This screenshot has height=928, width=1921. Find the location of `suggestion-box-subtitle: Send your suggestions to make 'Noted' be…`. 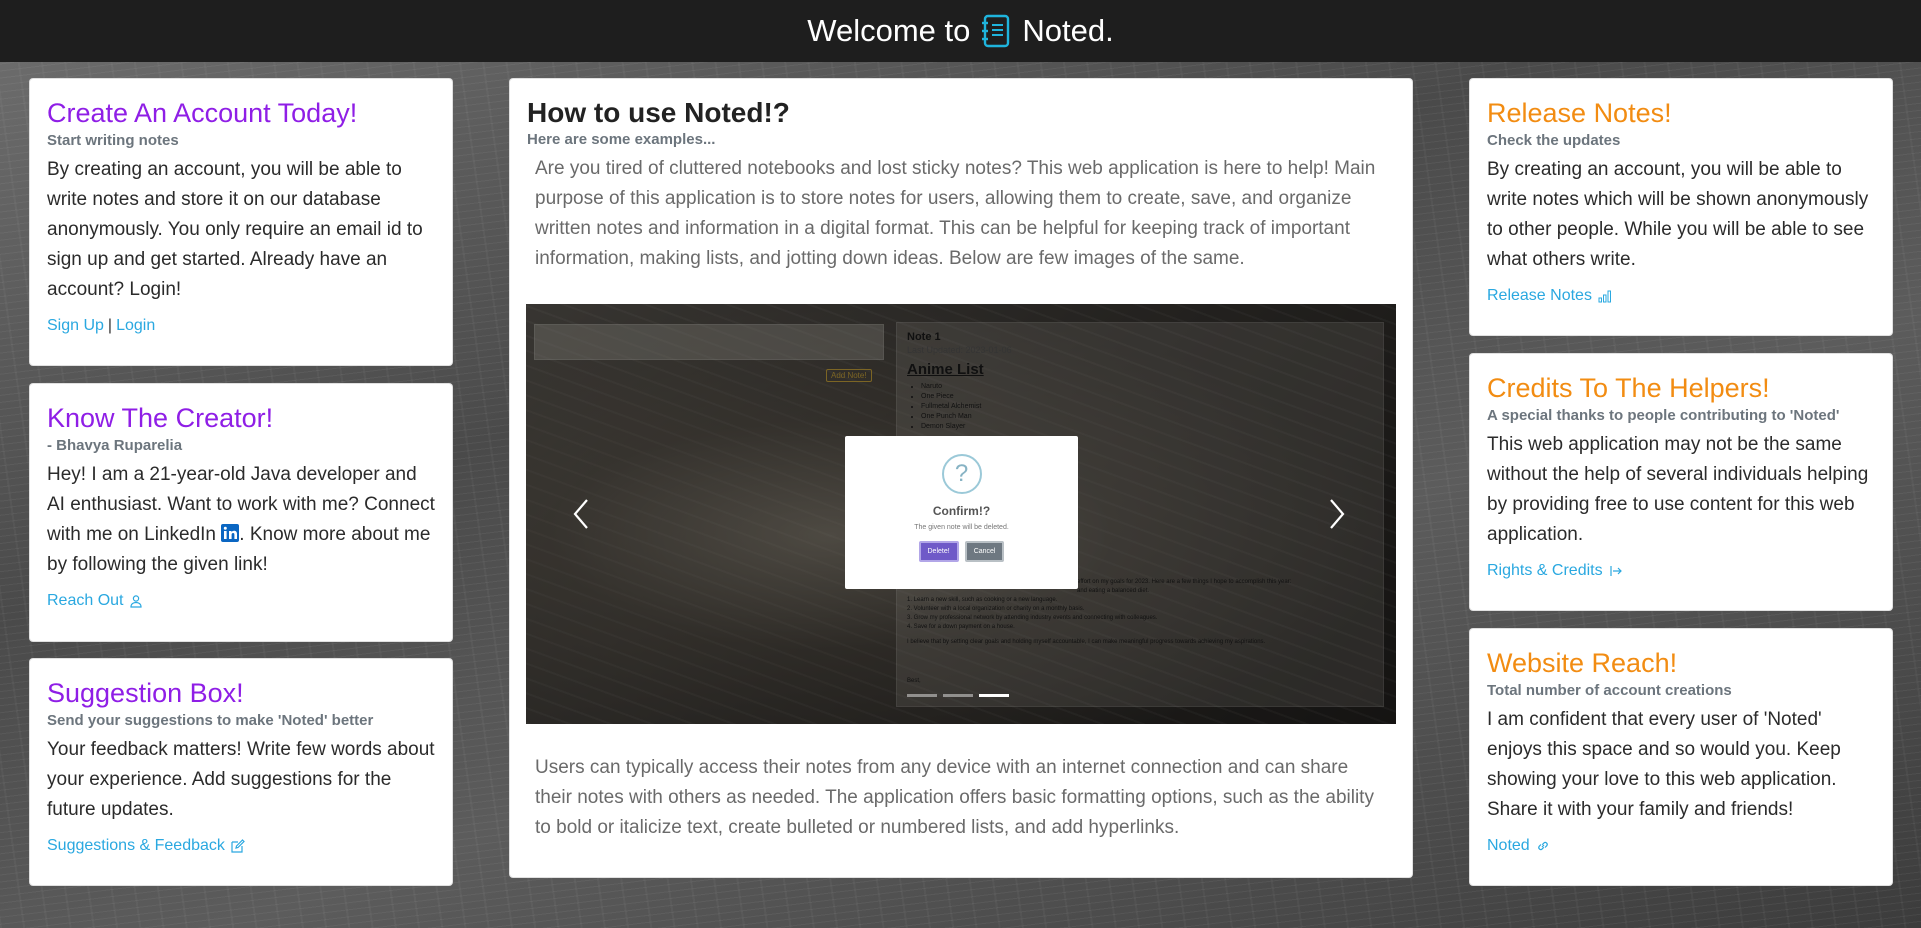

suggestion-box-subtitle: Send your suggestions to make 'Noted' be… is located at coordinates (210, 720).